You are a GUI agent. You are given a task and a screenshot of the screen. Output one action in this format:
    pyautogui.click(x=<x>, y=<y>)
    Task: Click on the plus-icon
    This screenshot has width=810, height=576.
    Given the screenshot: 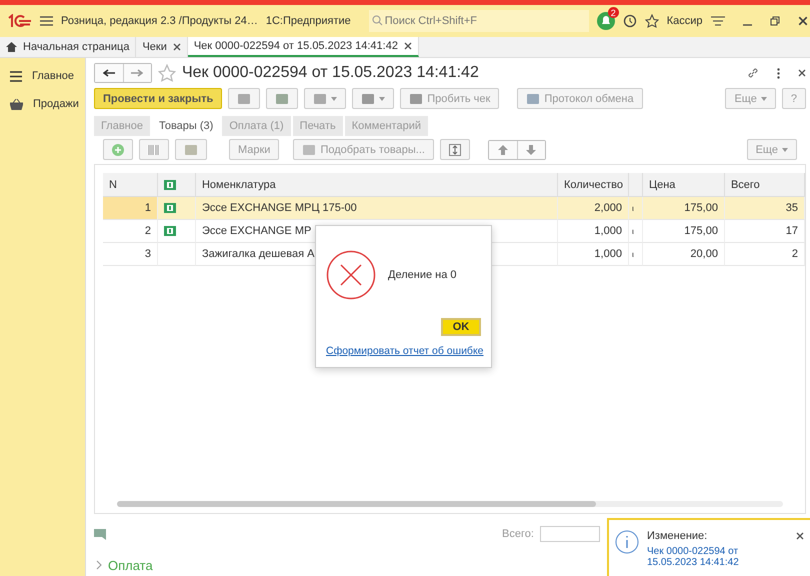 What is the action you would take?
    pyautogui.click(x=118, y=150)
    